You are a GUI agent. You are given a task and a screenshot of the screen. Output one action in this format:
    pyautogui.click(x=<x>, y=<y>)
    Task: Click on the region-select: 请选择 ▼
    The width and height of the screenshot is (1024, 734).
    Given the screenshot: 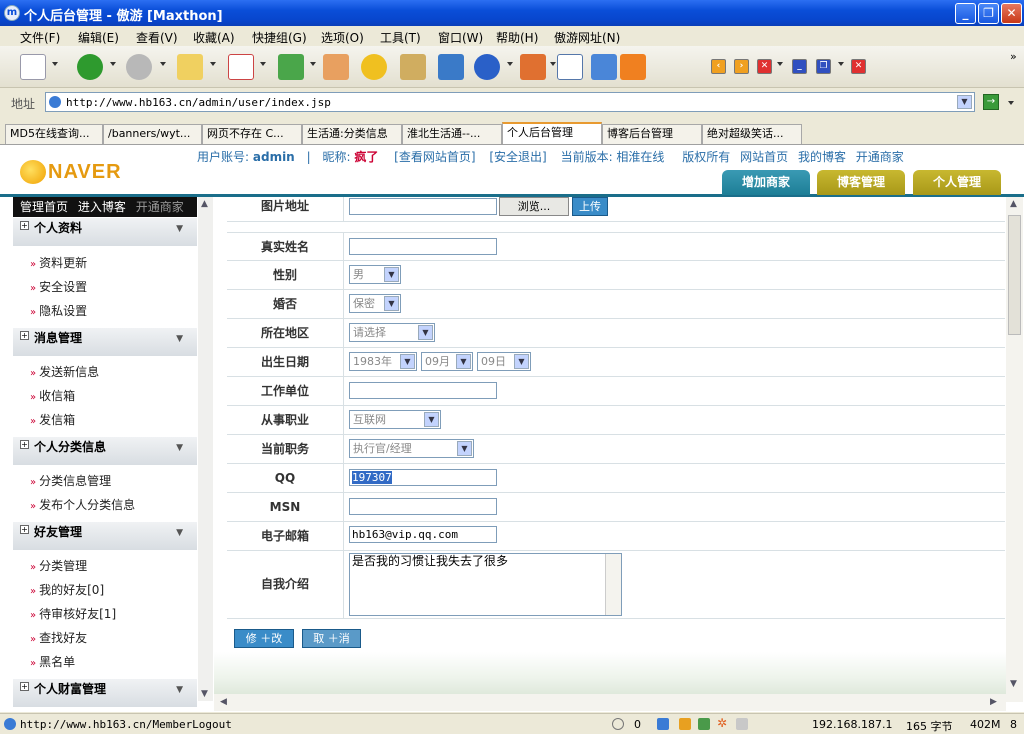 What is the action you would take?
    pyautogui.click(x=392, y=332)
    